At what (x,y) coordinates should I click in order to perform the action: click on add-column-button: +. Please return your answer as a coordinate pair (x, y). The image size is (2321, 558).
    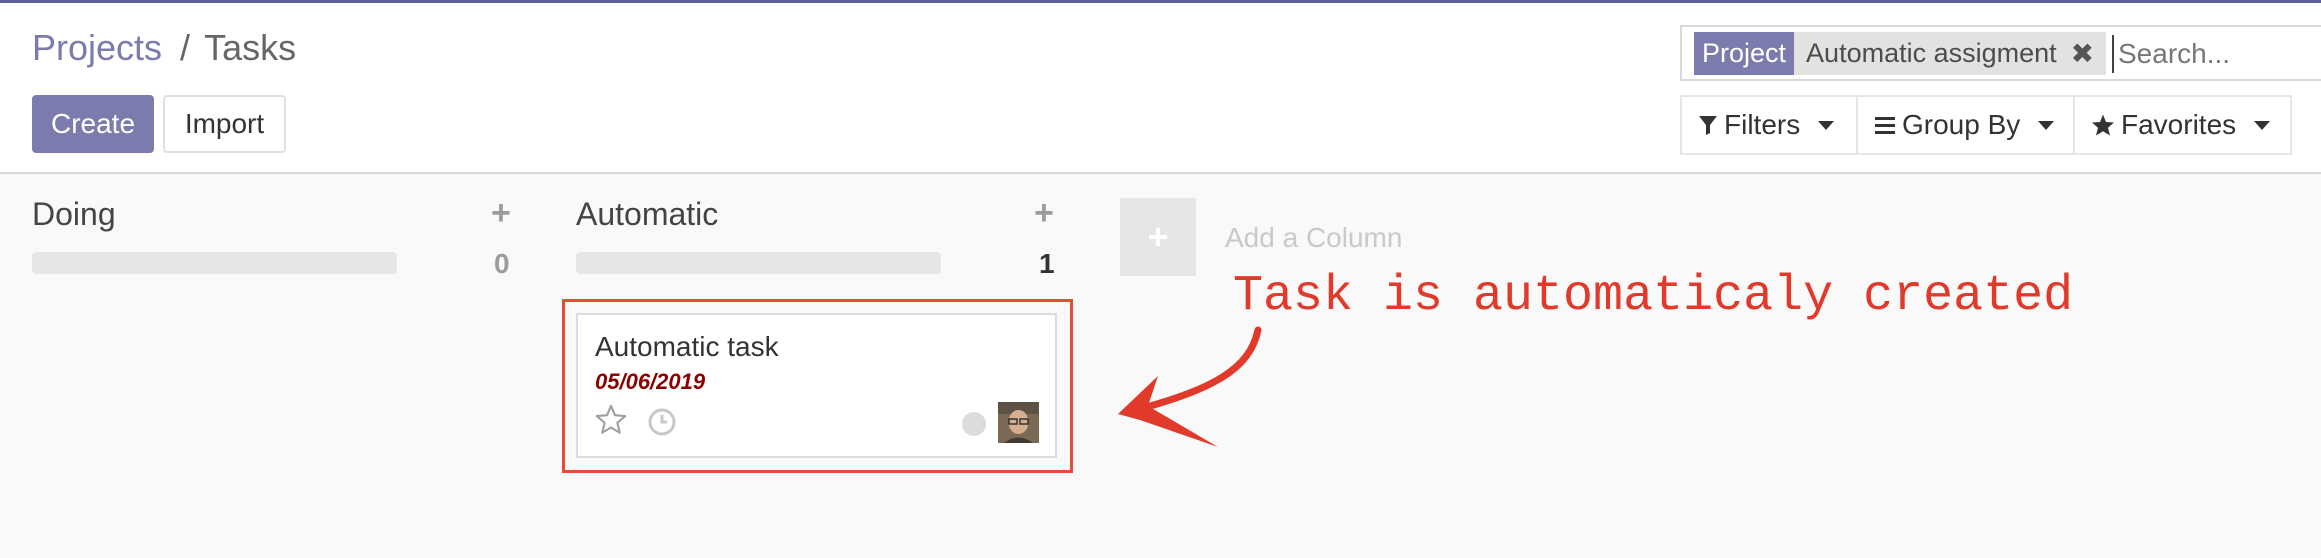
    Looking at the image, I should click on (1158, 237).